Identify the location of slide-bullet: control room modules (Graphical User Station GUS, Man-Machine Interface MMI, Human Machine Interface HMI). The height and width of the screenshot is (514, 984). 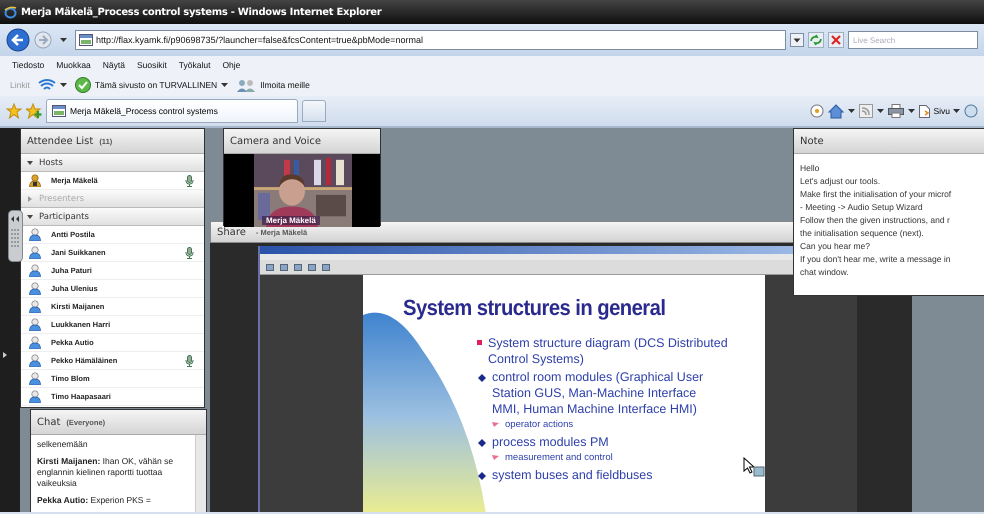
(598, 393).